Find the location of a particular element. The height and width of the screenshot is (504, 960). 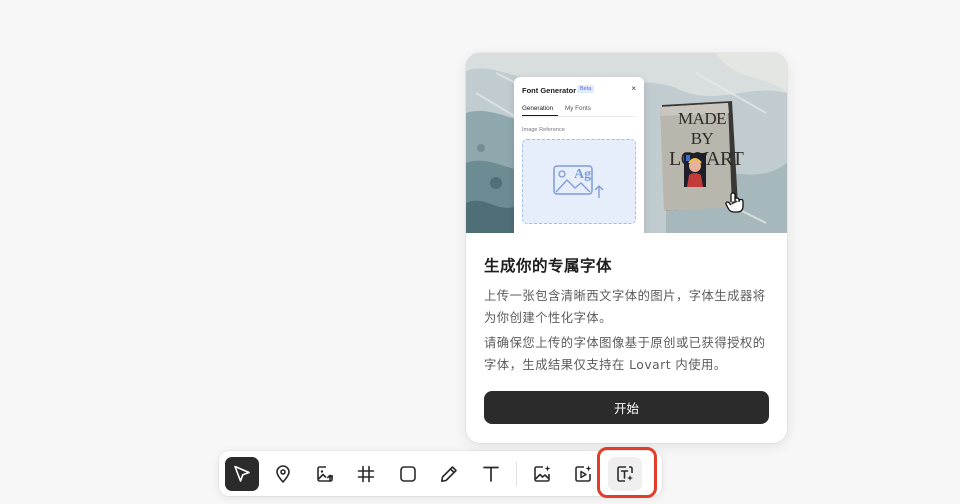

tool-shape is located at coordinates (408, 474).